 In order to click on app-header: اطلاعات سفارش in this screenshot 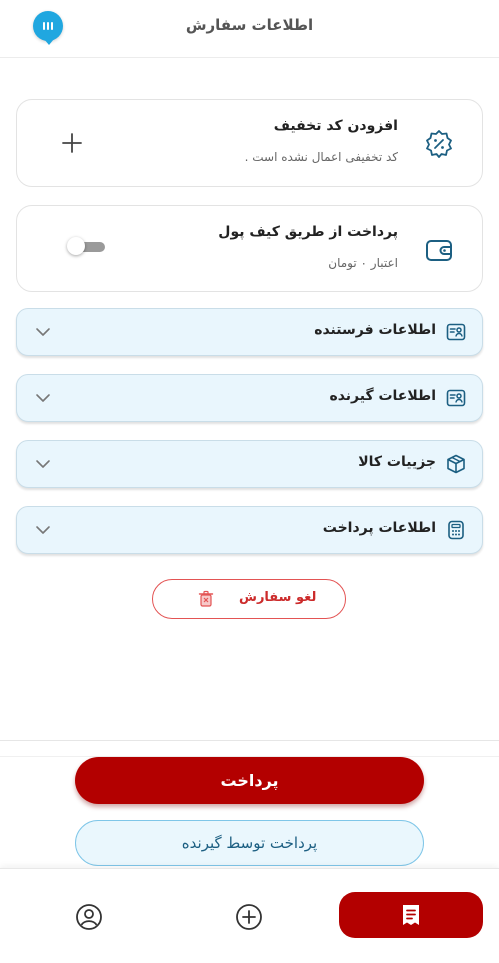, I will do `click(249, 29)`.